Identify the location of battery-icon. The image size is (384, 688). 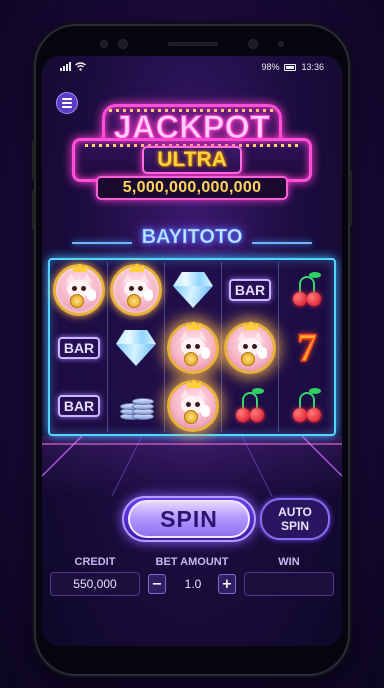
(290, 67).